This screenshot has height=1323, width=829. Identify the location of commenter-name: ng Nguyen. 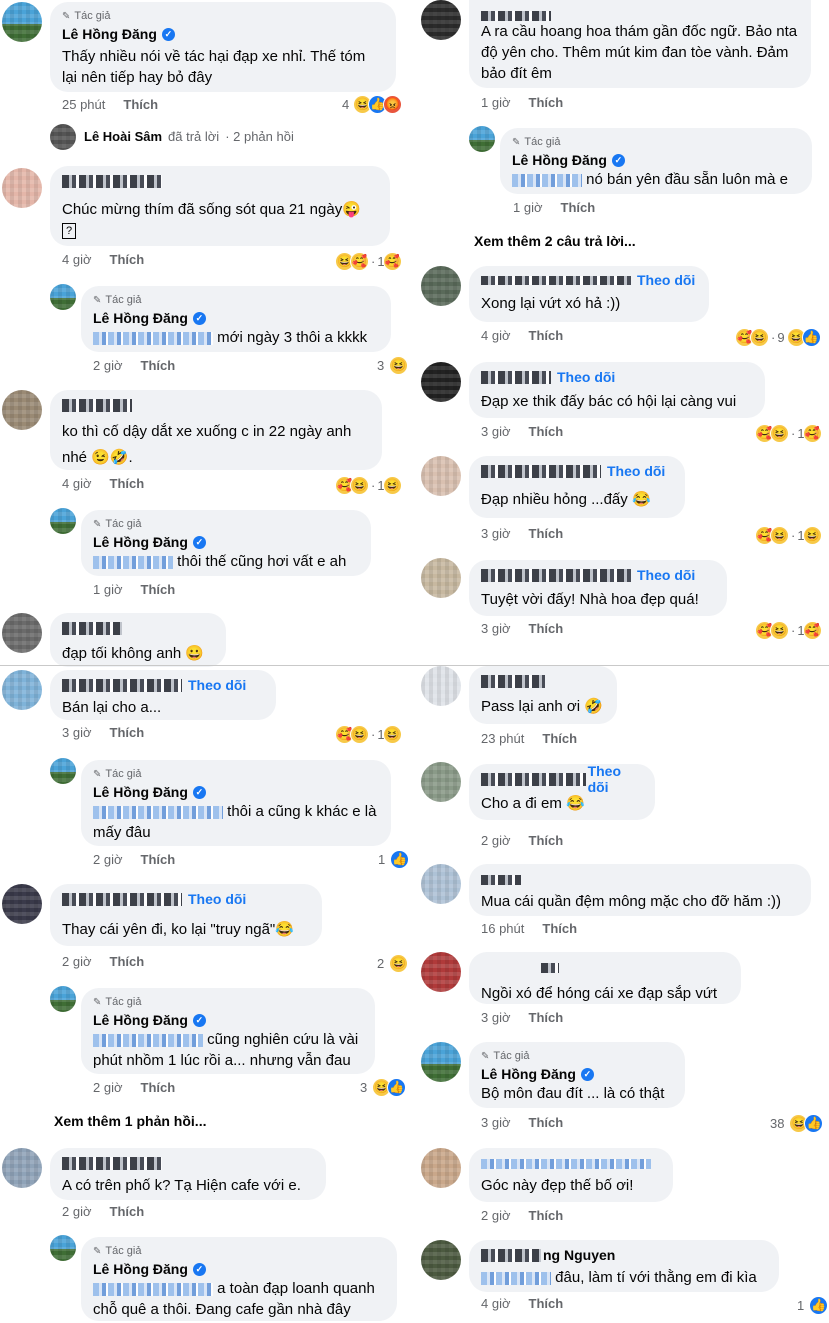
(579, 1255).